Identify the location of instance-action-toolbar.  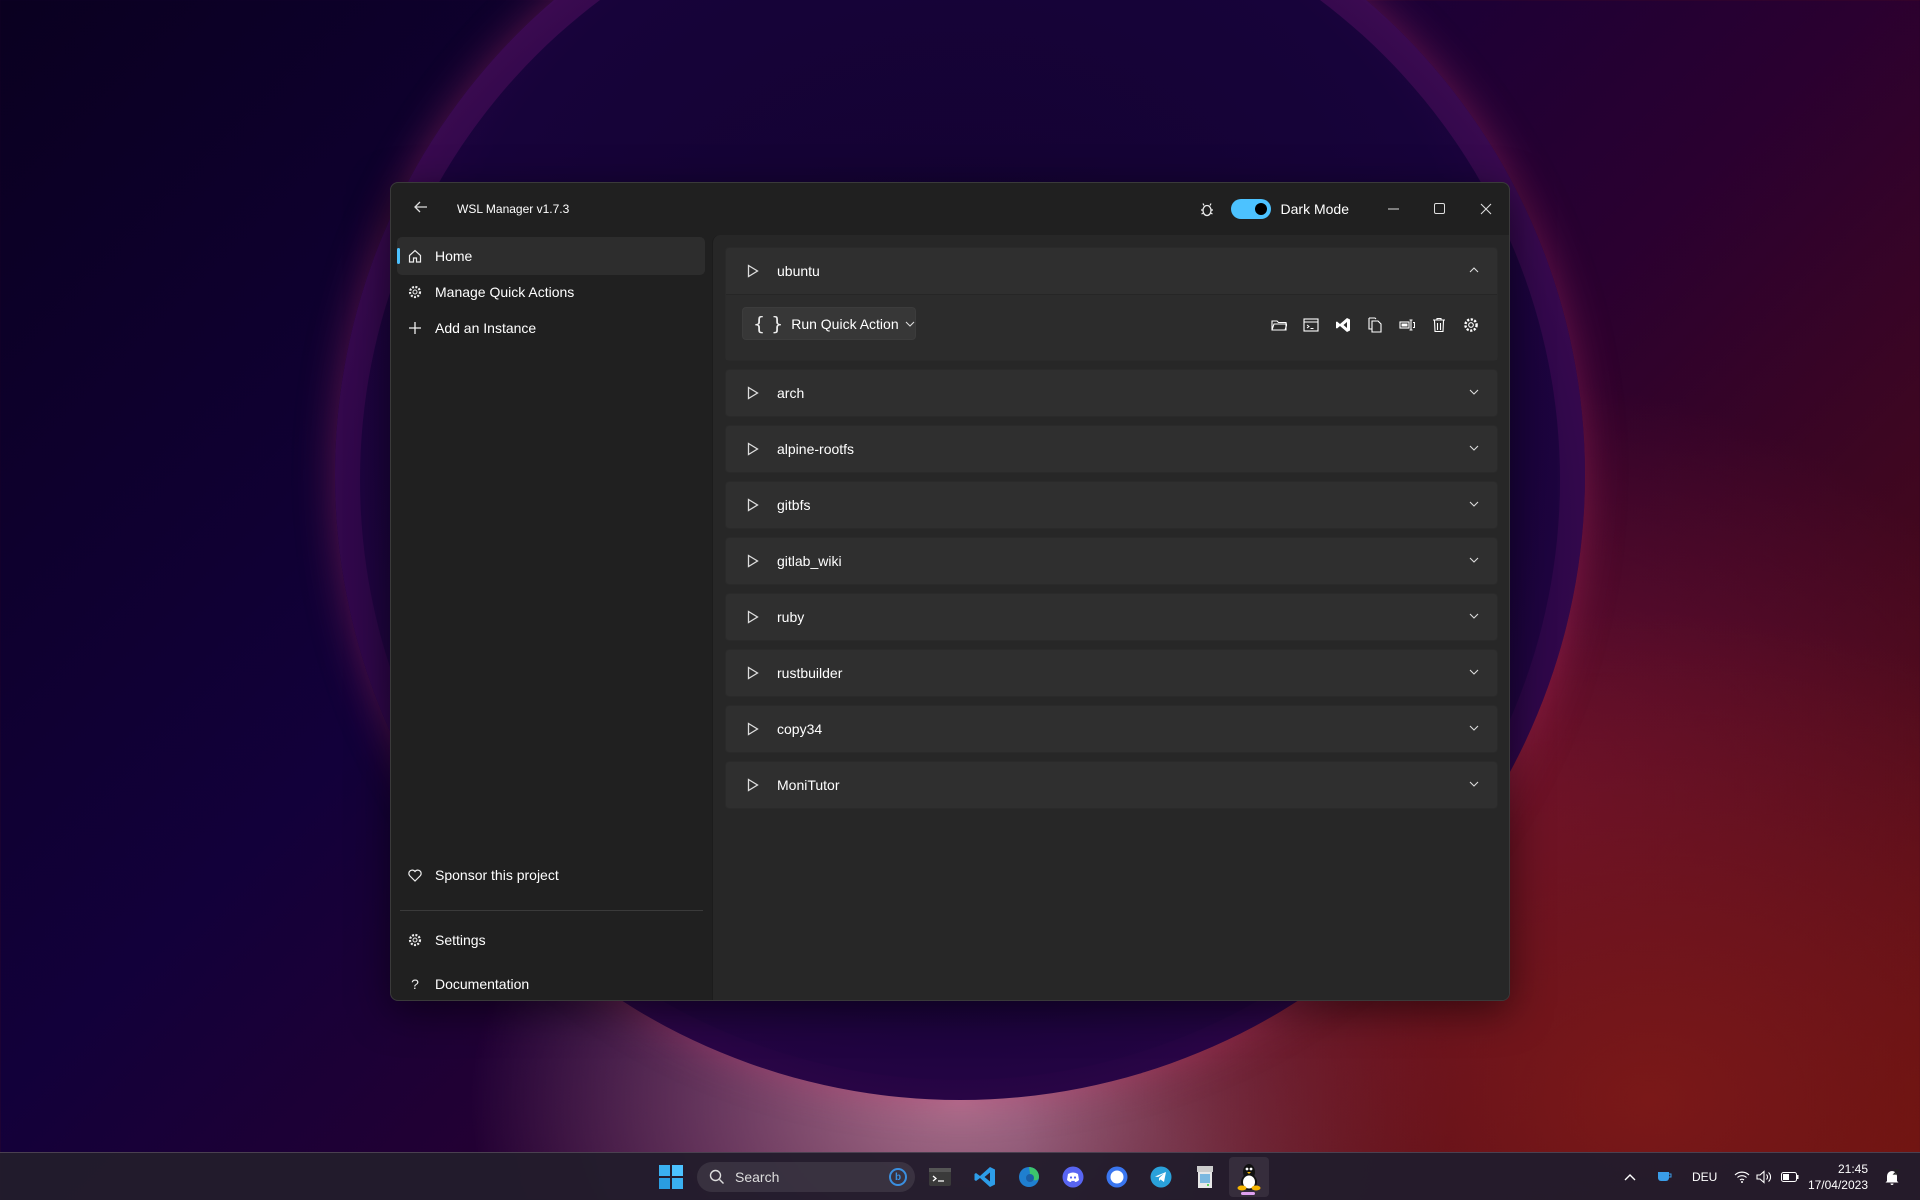
(1369, 325).